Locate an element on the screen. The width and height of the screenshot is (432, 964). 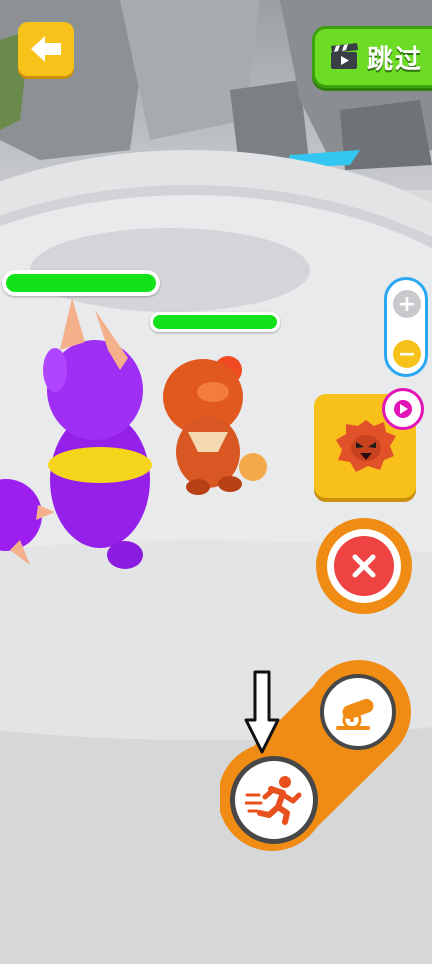
cannon-button is located at coordinates (358, 712).